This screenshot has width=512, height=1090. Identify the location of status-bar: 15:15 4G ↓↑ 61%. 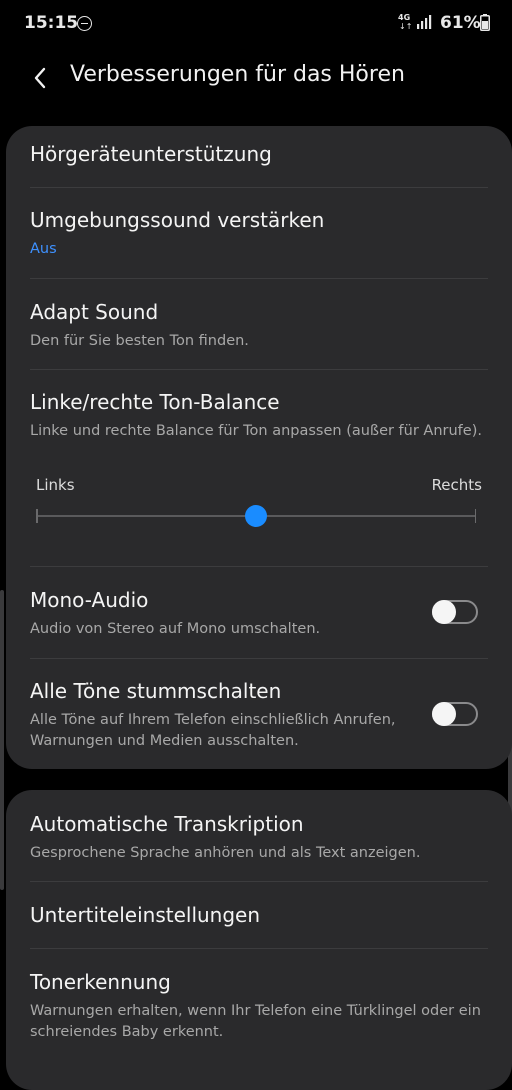
(256, 25).